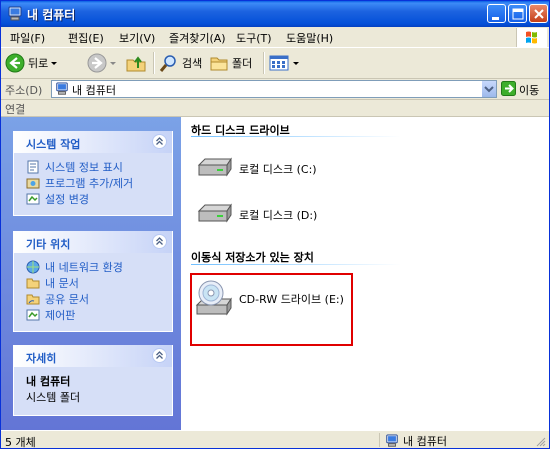 The width and height of the screenshot is (550, 449). Describe the element at coordinates (32, 63) in the screenshot. I see `back-button: 뒤로` at that location.